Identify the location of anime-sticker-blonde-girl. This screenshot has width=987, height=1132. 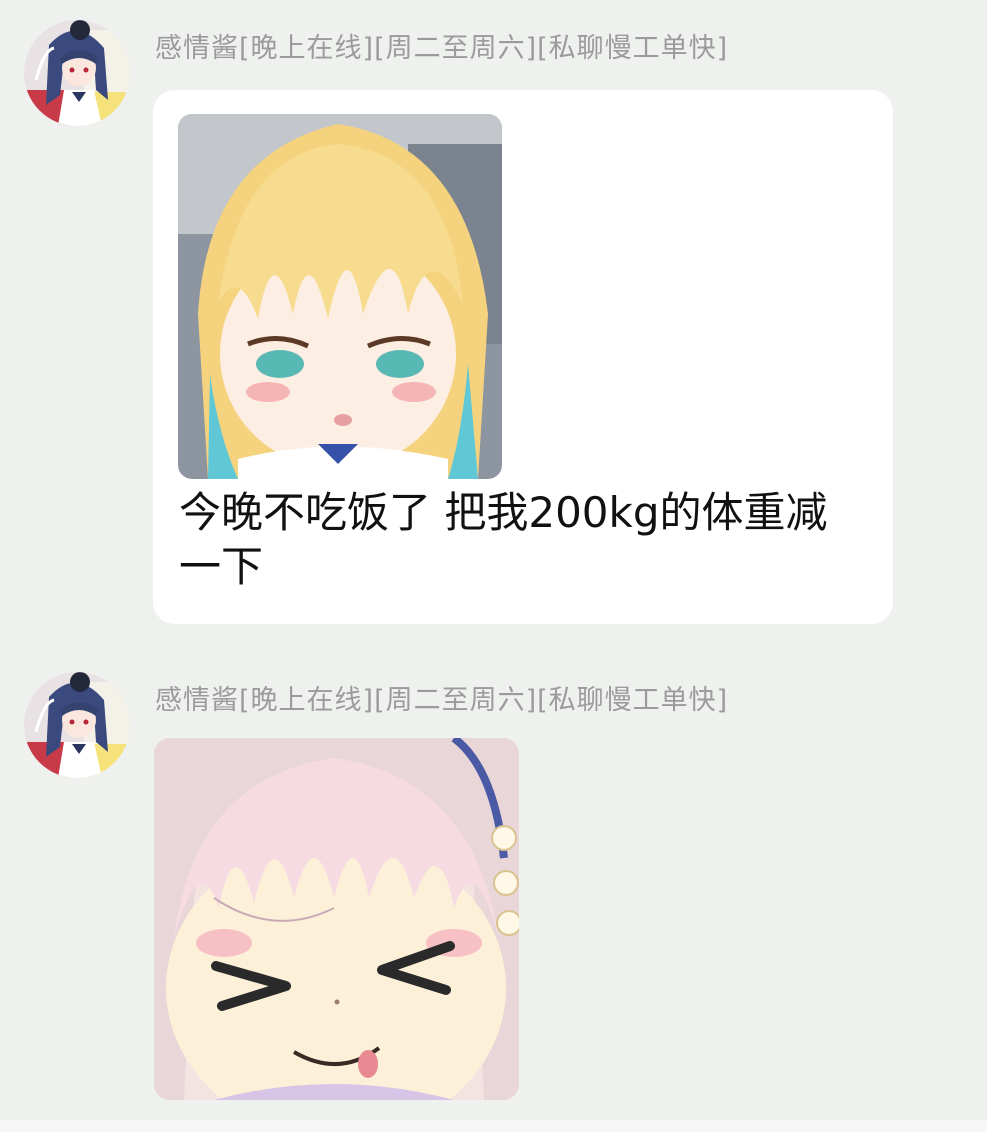
(340, 296).